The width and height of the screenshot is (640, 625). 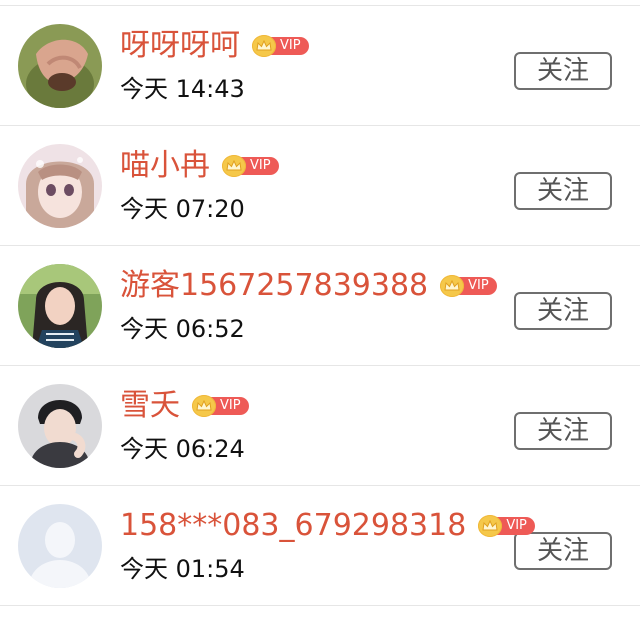 I want to click on timestamp: 今天 14:43, so click(x=182, y=89).